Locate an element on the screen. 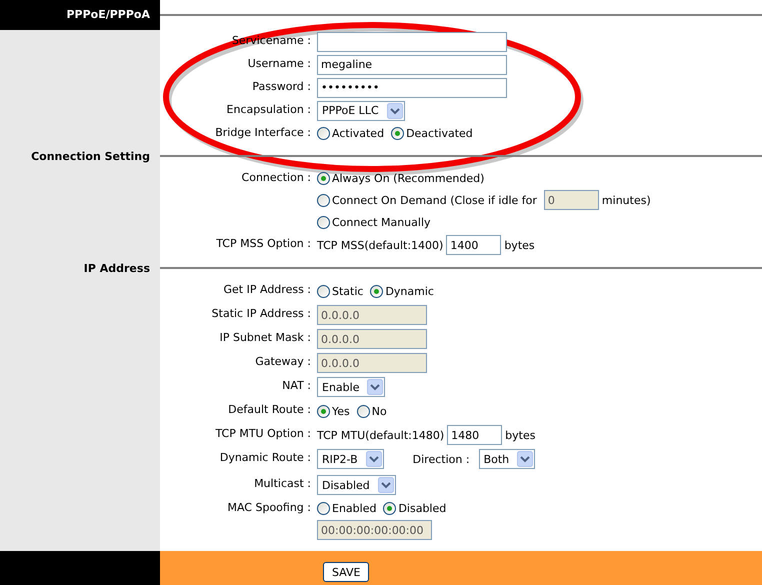 Image resolution: width=762 pixels, height=585 pixels. field-label: Username : is located at coordinates (279, 63).